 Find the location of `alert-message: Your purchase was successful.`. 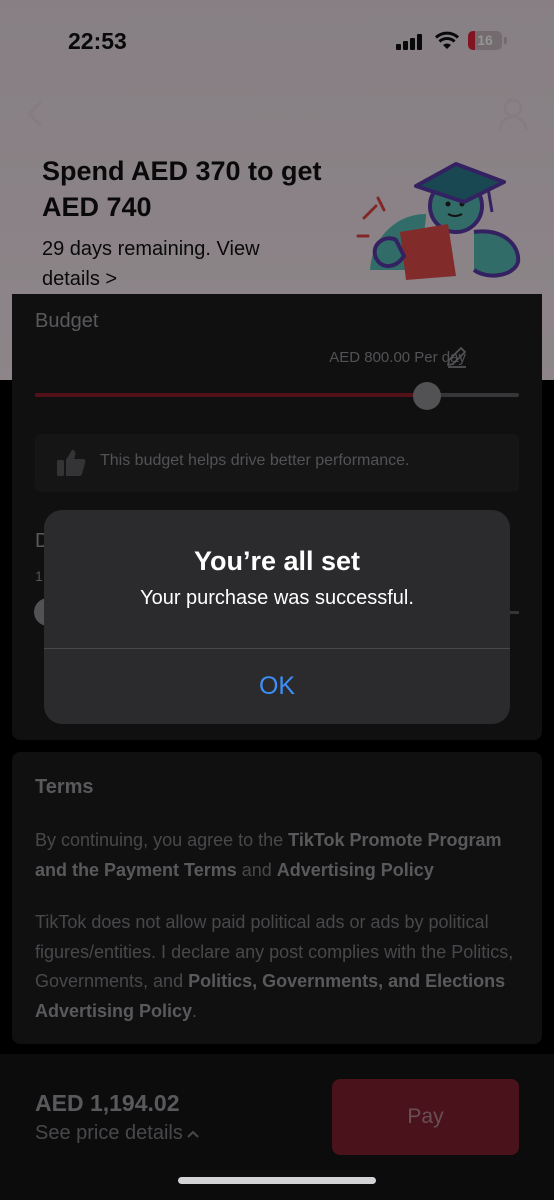

alert-message: Your purchase was successful. is located at coordinates (277, 598).